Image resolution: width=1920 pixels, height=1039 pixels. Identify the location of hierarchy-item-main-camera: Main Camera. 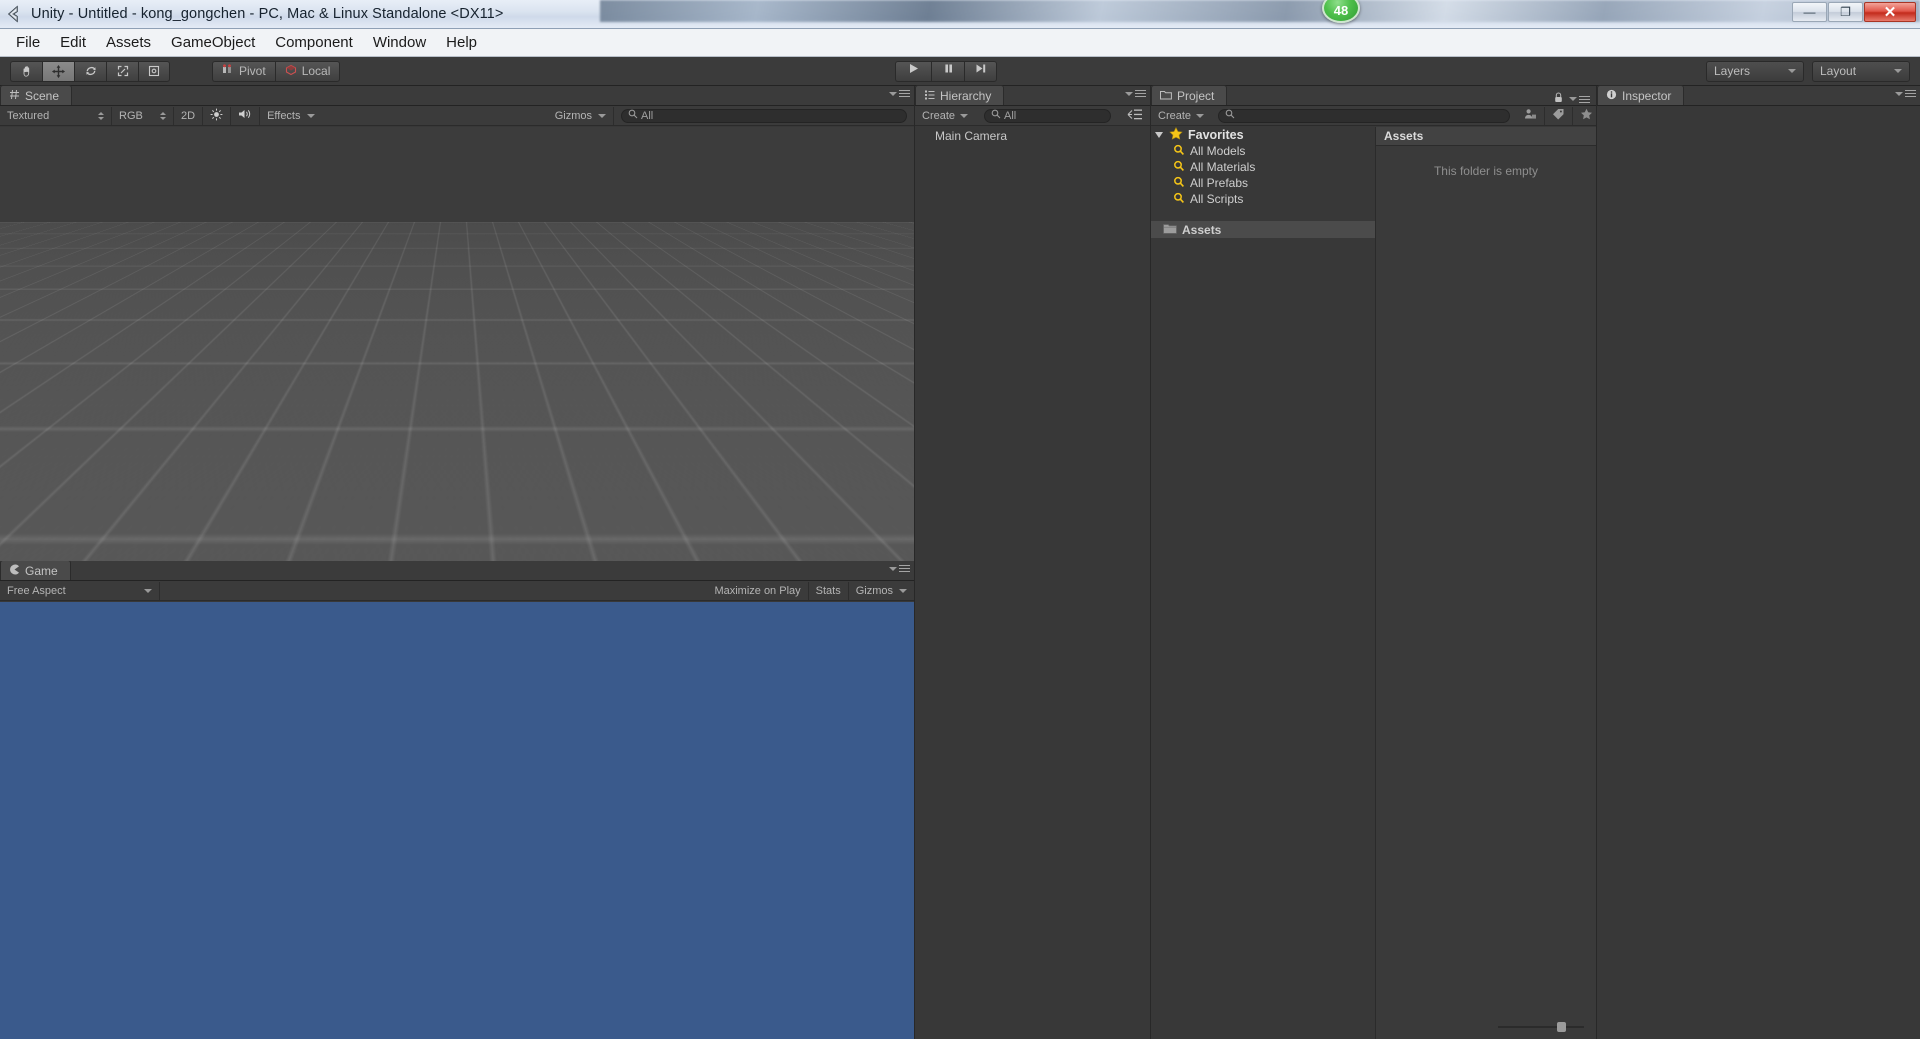
(1032, 135).